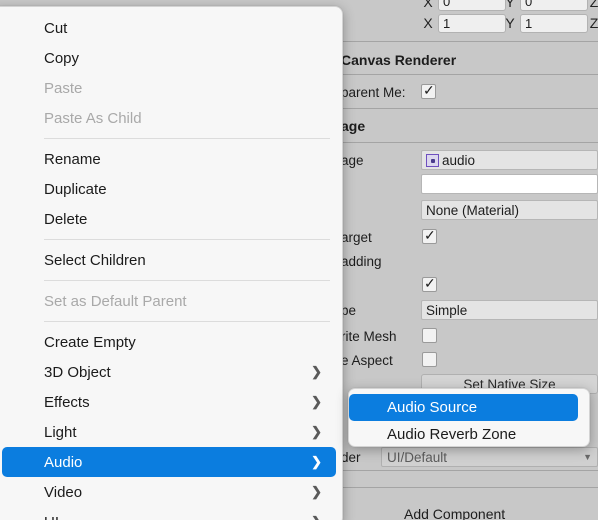  Describe the element at coordinates (115, 301) in the screenshot. I see `menu-item-label: Set as Default Parent` at that location.